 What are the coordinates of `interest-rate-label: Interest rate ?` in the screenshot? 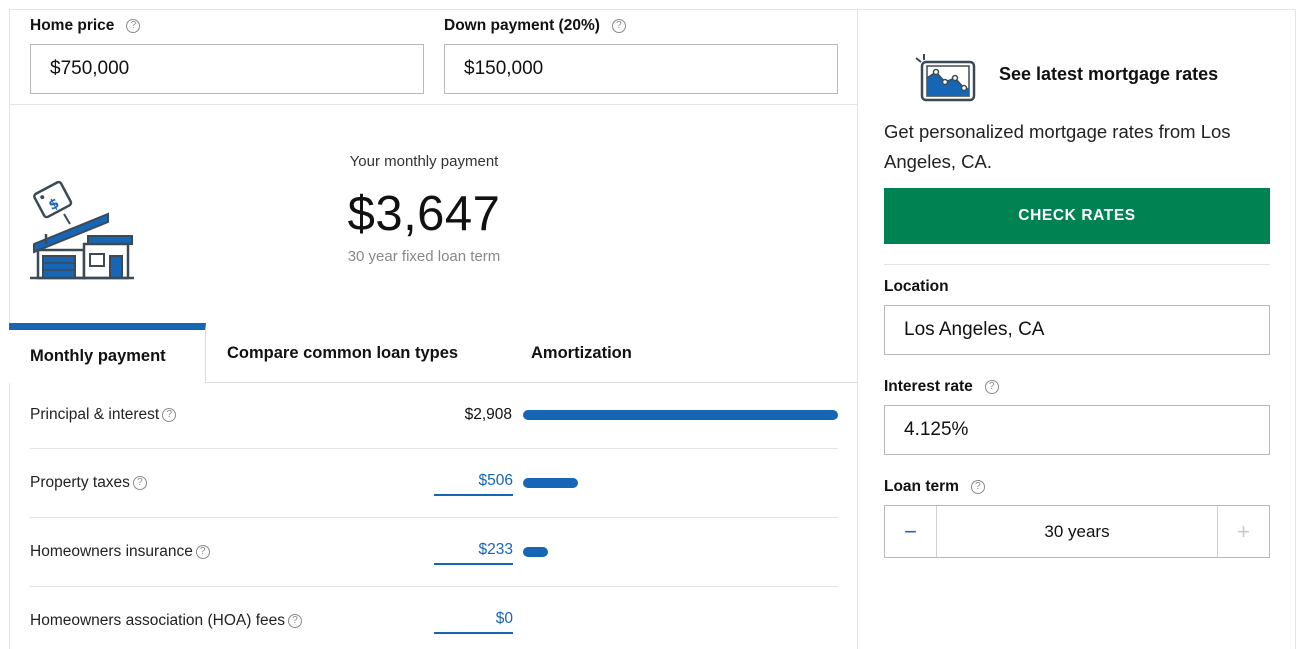 It's located at (941, 387).